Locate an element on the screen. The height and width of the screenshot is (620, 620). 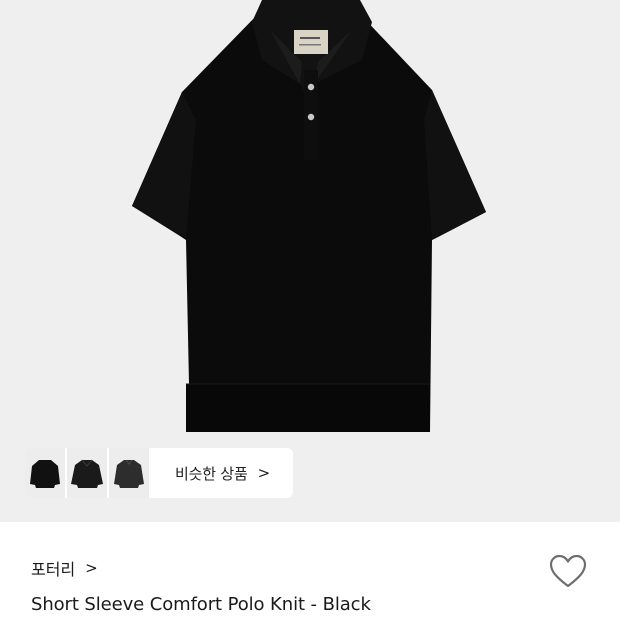
similar-products-label: 비슷한 상품 > is located at coordinates (222, 473).